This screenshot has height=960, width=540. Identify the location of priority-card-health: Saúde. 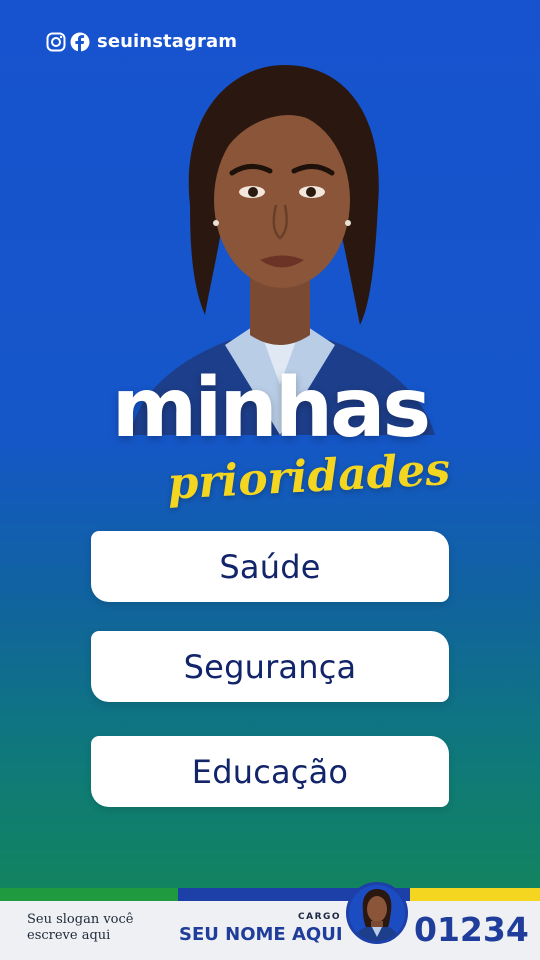
(270, 566).